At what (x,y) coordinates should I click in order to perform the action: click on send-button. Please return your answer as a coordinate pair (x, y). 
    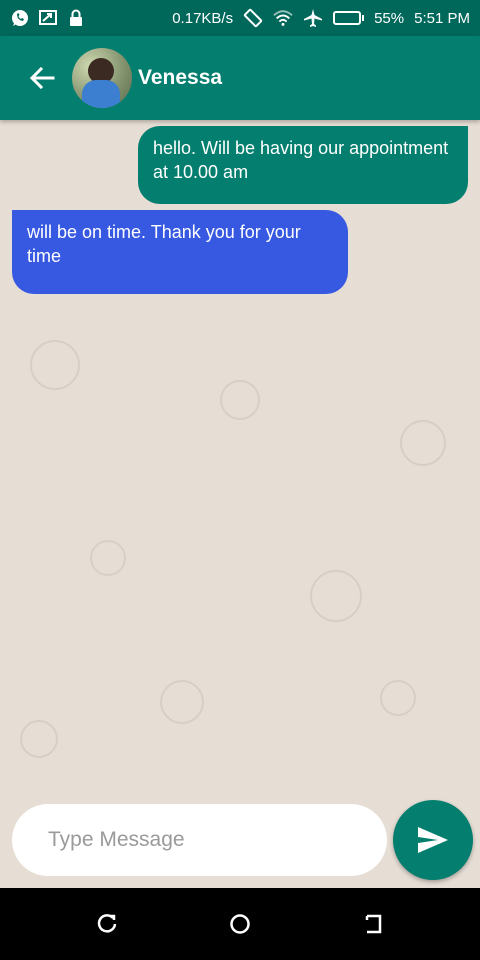
    Looking at the image, I should click on (433, 840).